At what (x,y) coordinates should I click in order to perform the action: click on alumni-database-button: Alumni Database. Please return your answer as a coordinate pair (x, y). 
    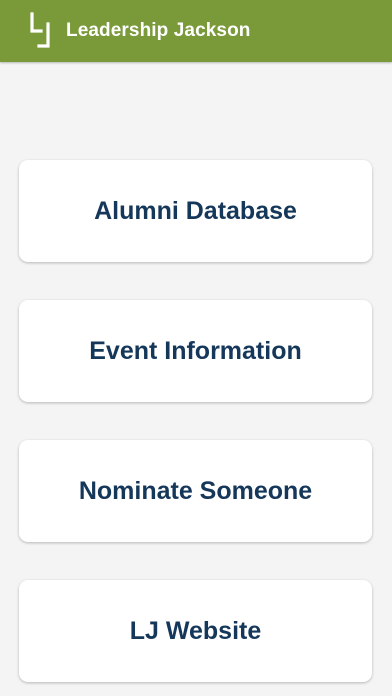
    Looking at the image, I should click on (195, 211).